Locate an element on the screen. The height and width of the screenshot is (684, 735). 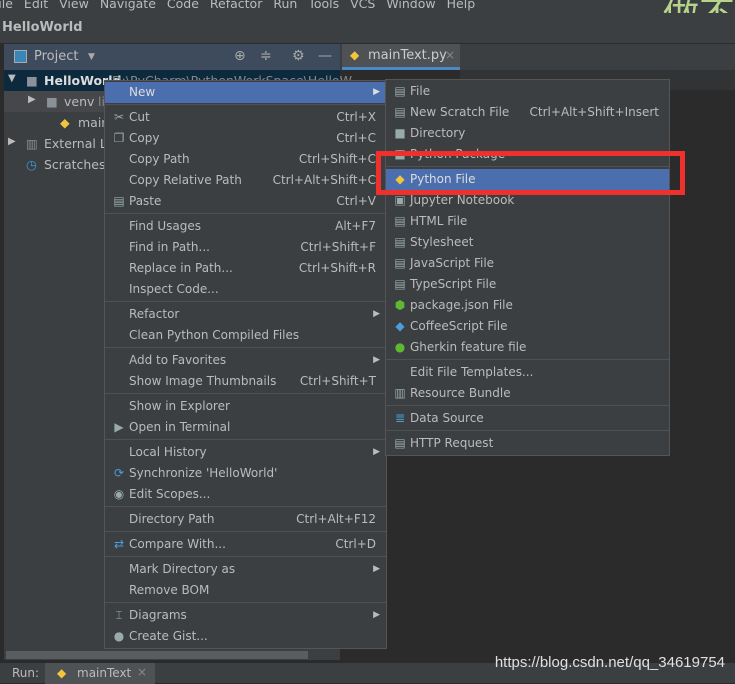
shortcut-label: Ctrl+Alt+F12 is located at coordinates (336, 519).